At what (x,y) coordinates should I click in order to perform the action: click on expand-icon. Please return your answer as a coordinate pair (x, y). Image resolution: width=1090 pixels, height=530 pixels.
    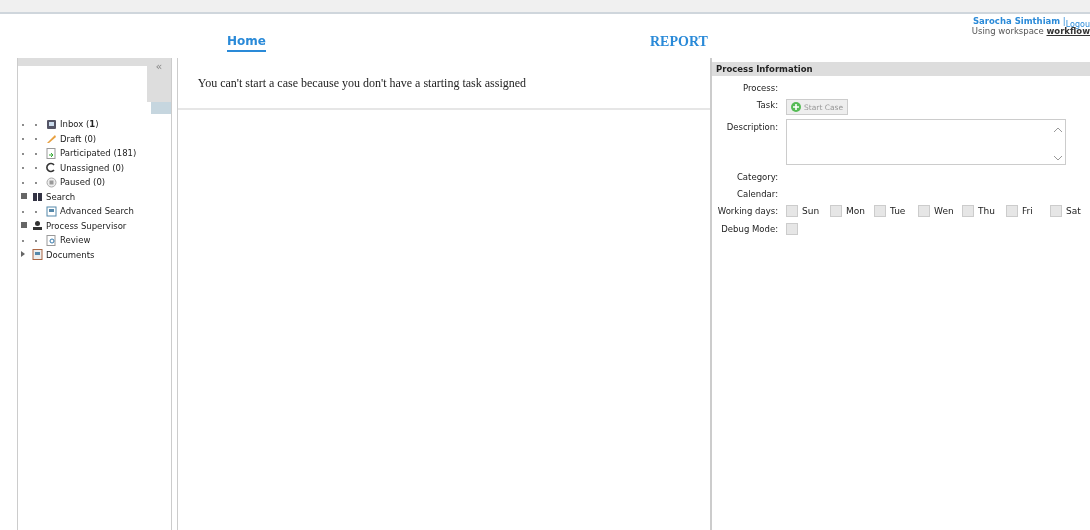
    Looking at the image, I should click on (23, 253).